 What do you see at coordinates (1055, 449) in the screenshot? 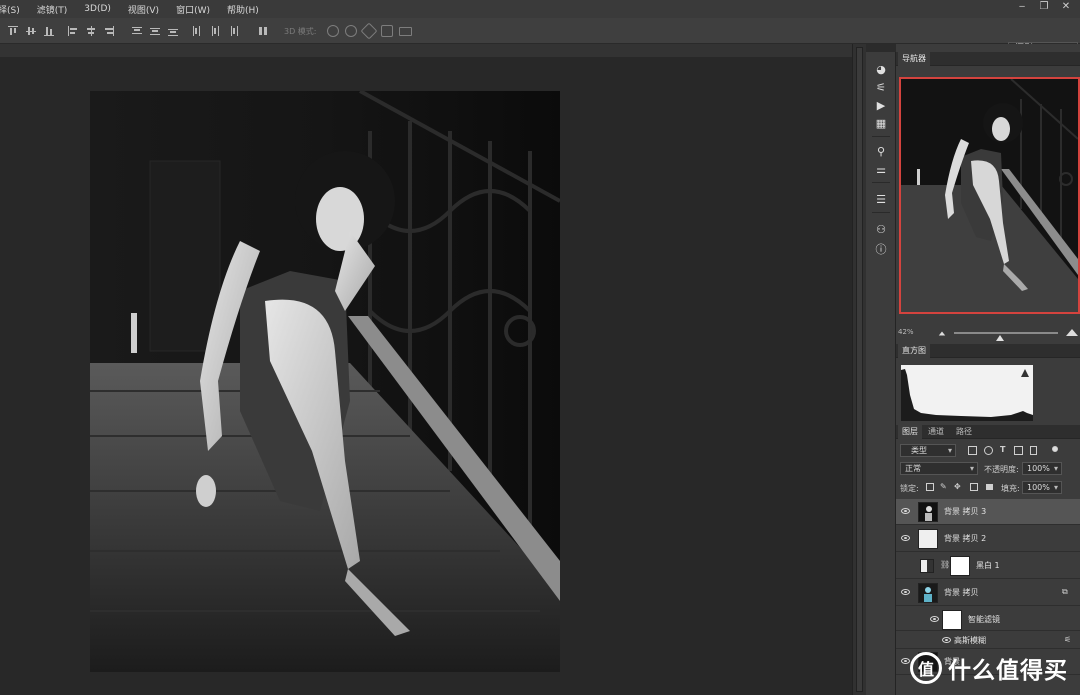
I see `filter-toggle-icon` at bounding box center [1055, 449].